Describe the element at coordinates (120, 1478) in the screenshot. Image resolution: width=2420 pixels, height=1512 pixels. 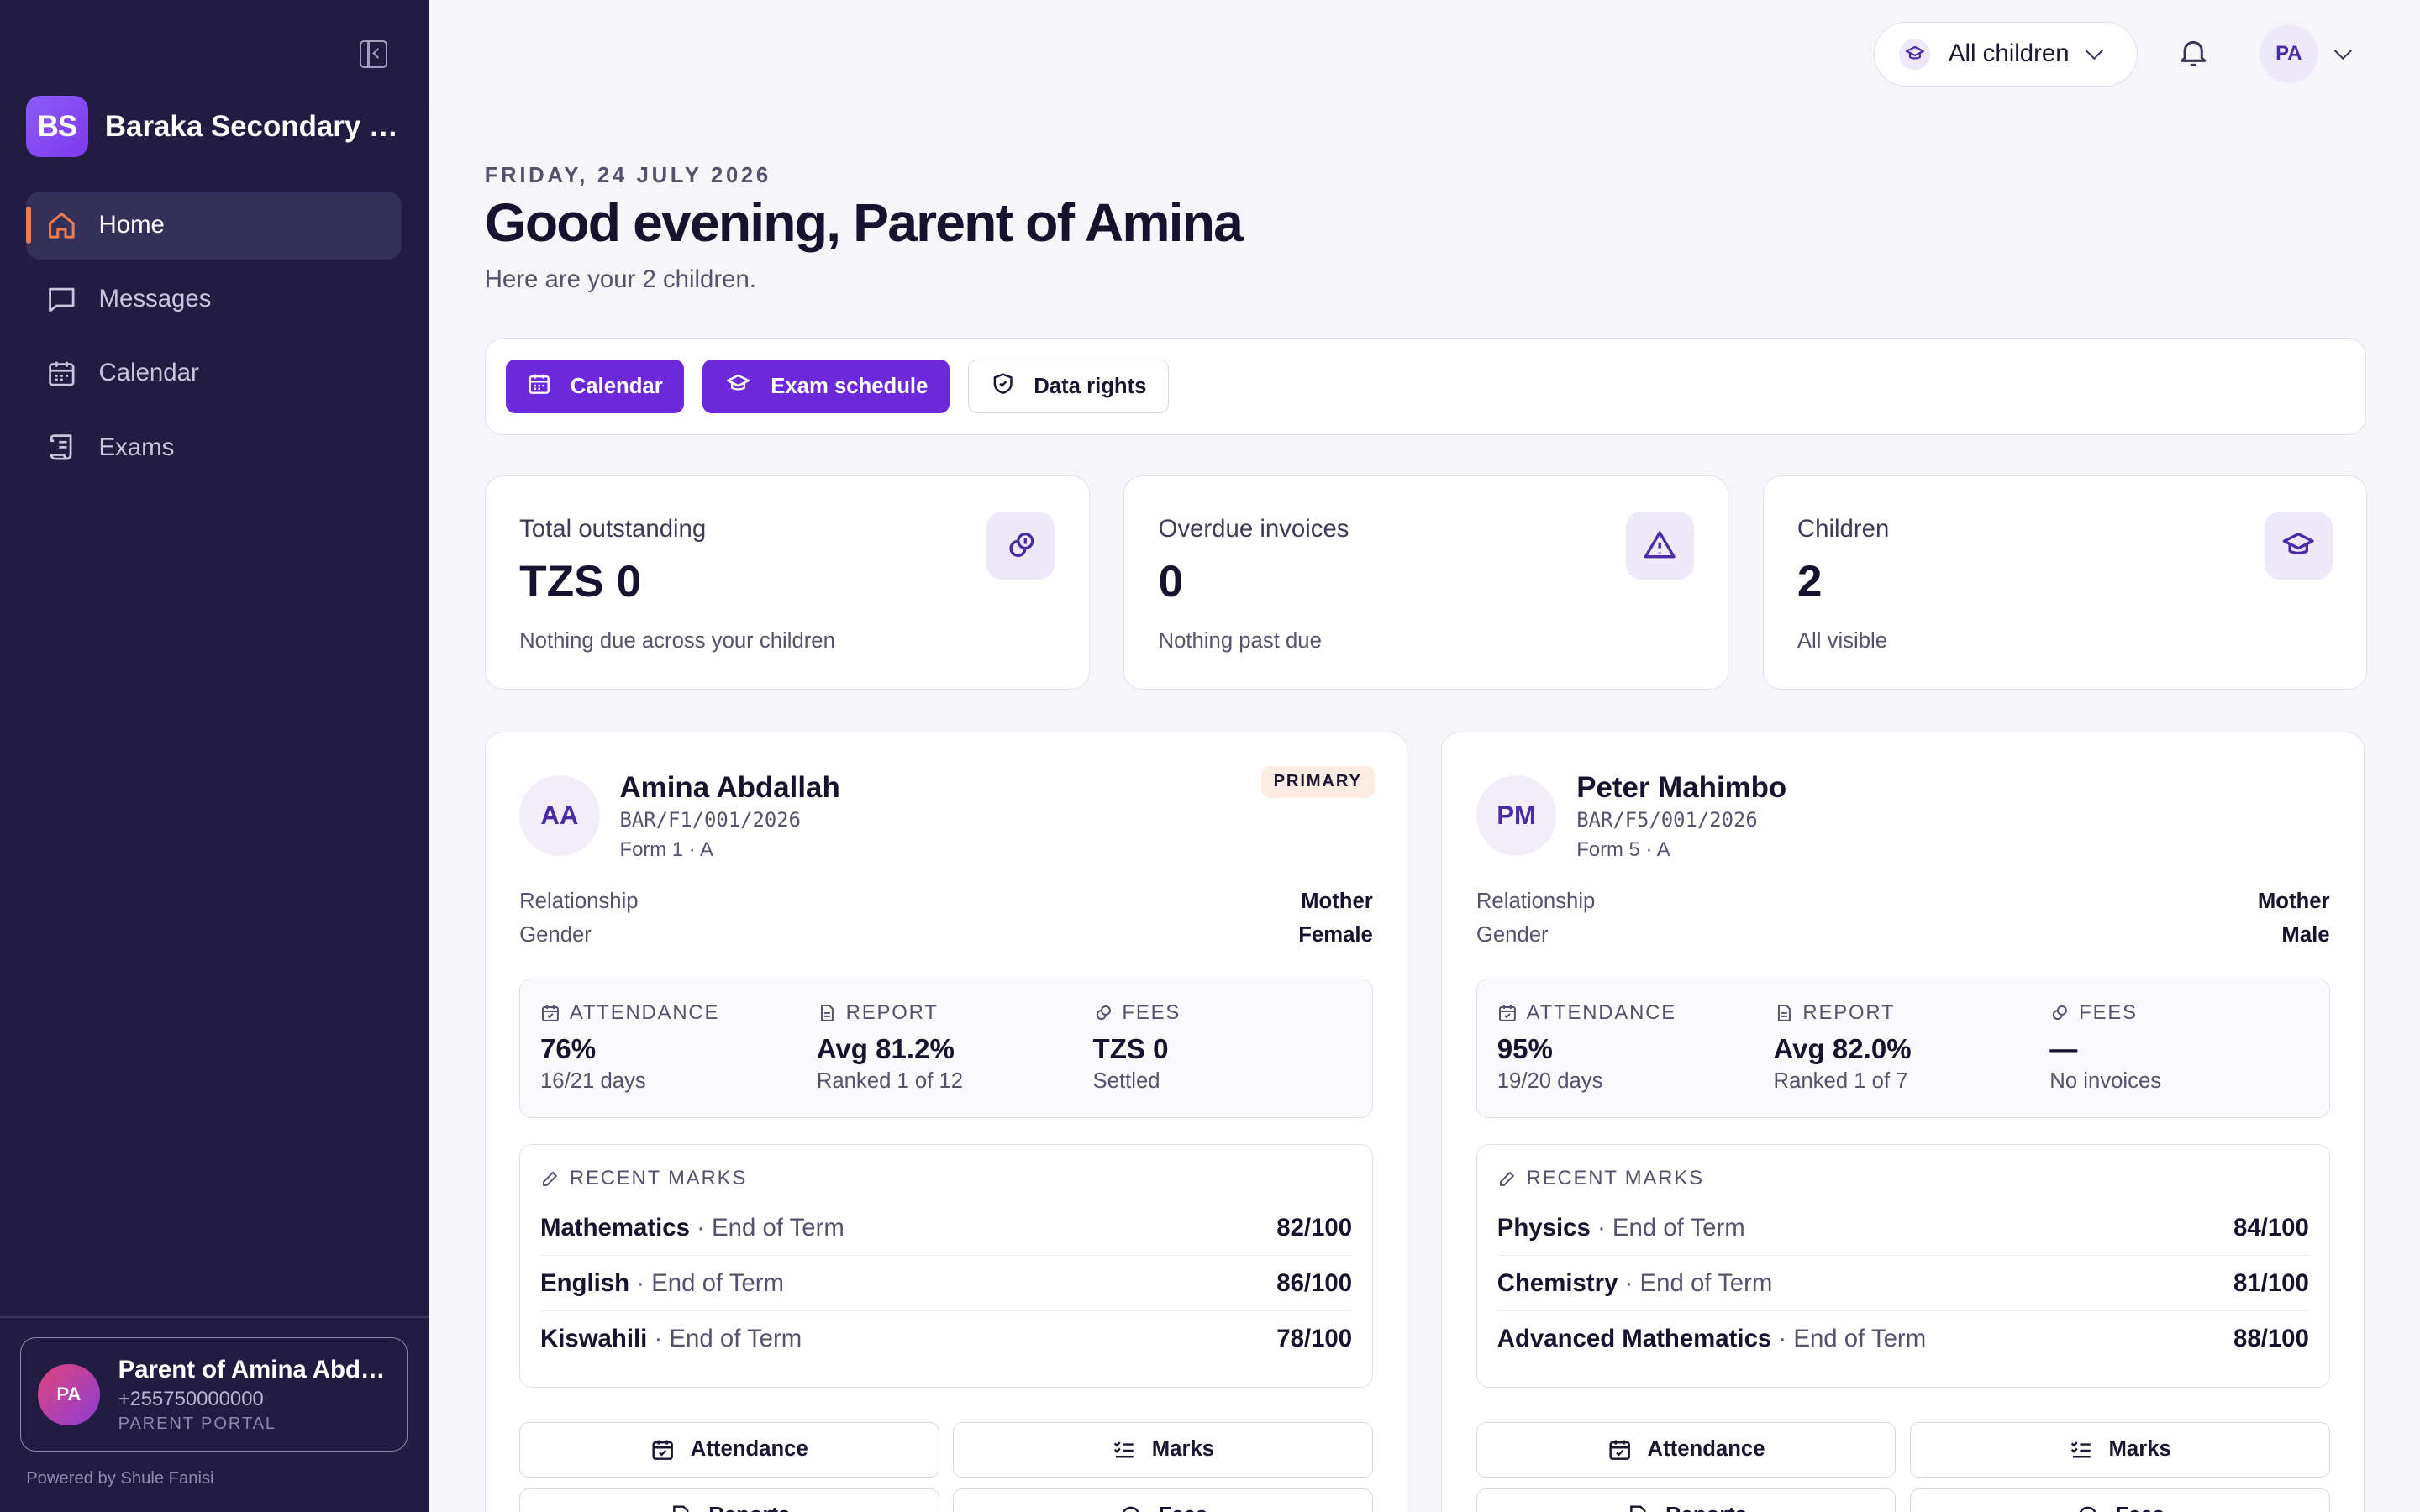
I see `powered-by: Powered by Shule Fanisi` at that location.